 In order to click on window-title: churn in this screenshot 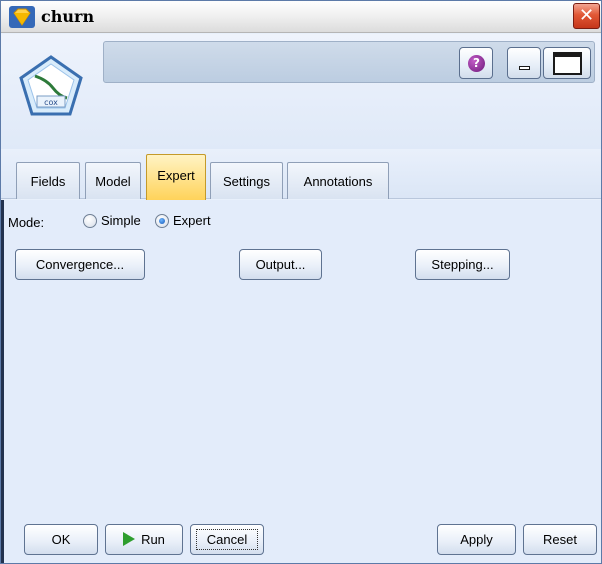, I will do `click(68, 16)`.